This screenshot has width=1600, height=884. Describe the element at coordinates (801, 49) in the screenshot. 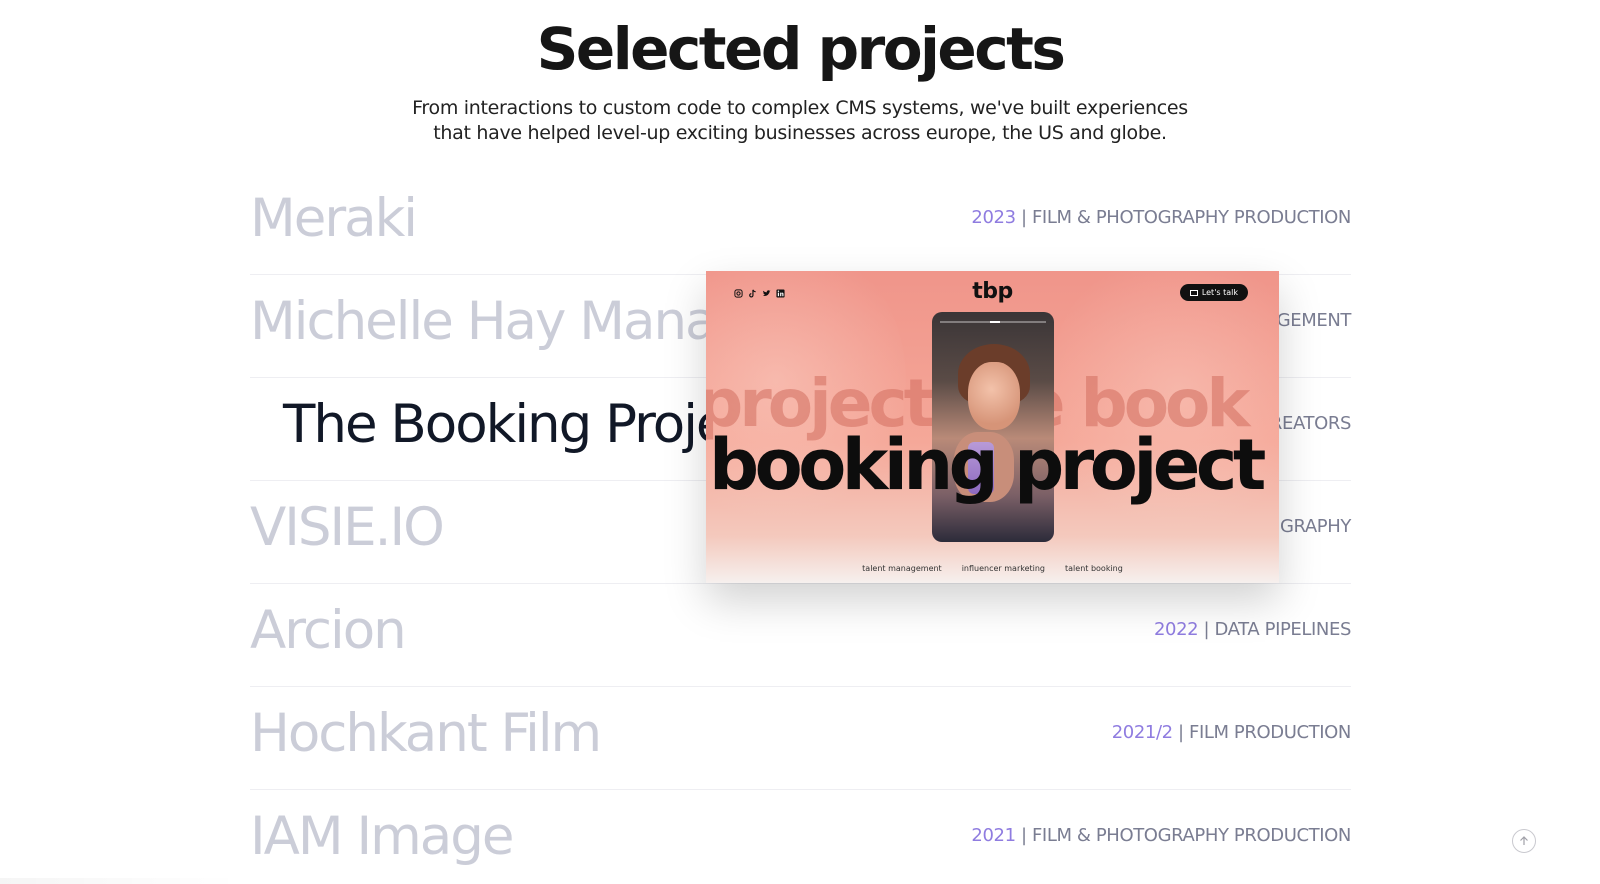

I see `page-title: Selected projects` at that location.